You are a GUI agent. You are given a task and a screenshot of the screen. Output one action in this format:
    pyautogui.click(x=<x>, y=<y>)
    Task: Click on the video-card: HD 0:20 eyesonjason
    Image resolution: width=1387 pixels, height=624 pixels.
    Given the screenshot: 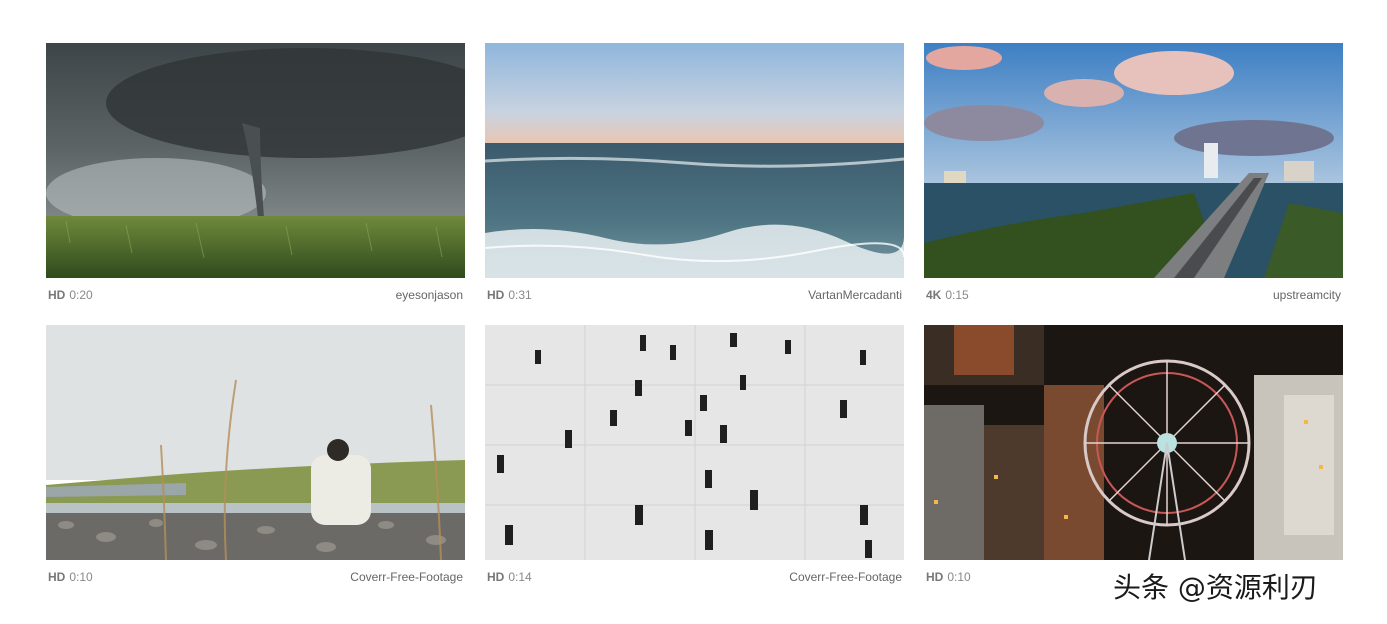 What is the action you would take?
    pyautogui.click(x=255, y=184)
    